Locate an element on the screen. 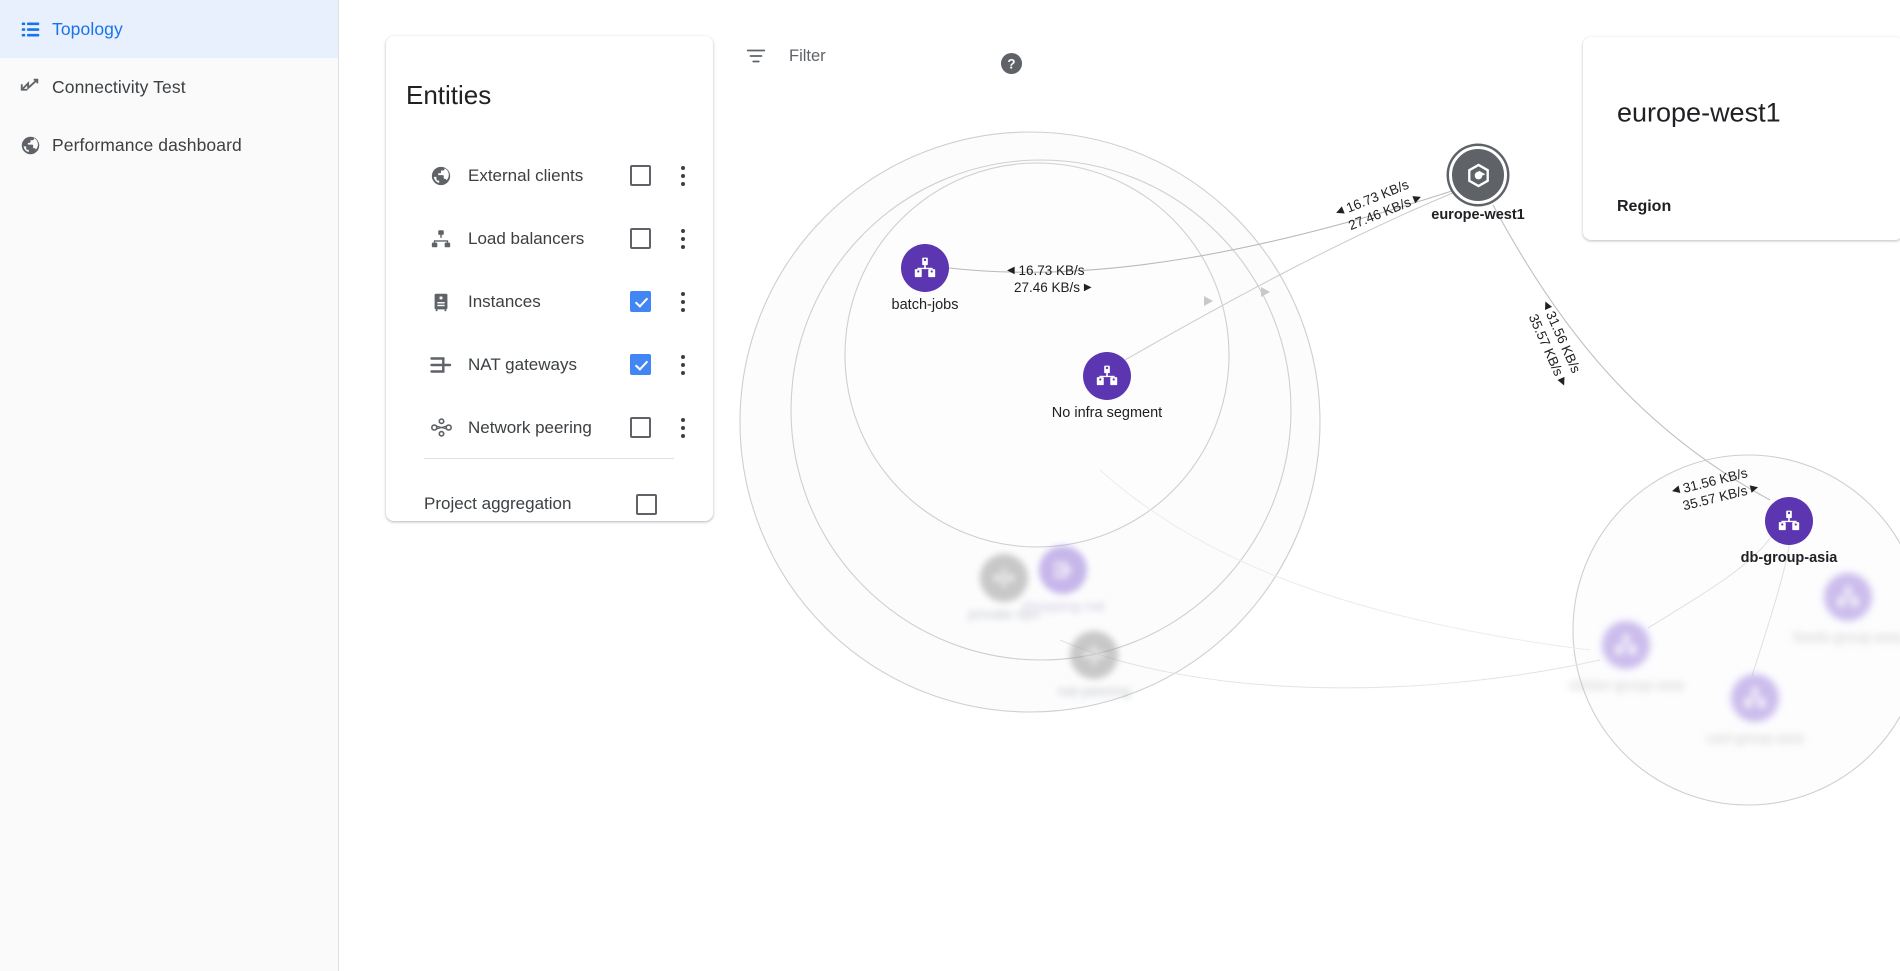 This screenshot has height=971, width=1900. entity-checkbox-instances is located at coordinates (640, 301).